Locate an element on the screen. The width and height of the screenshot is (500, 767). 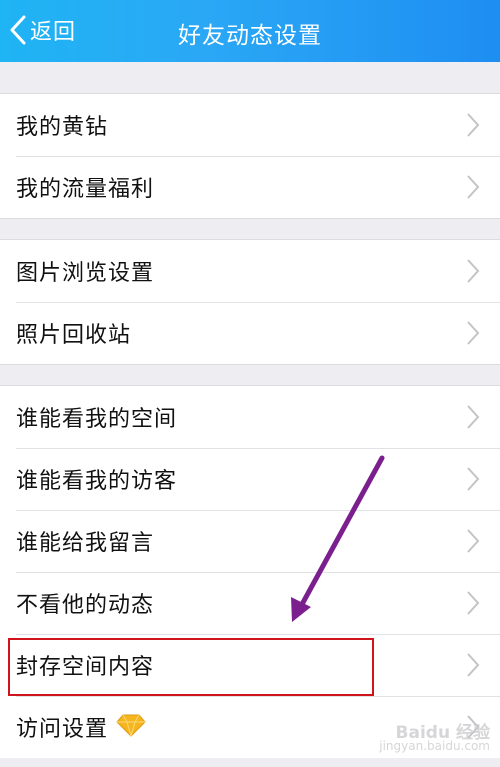
settings-item-label: 我的流量福利 is located at coordinates (85, 189).